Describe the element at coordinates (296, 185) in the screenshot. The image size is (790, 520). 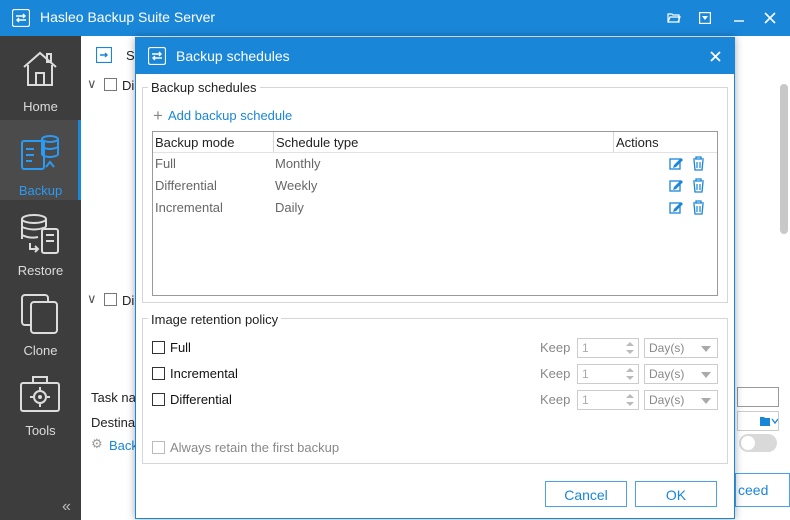
I see `cell-schedule: Weekly` at that location.